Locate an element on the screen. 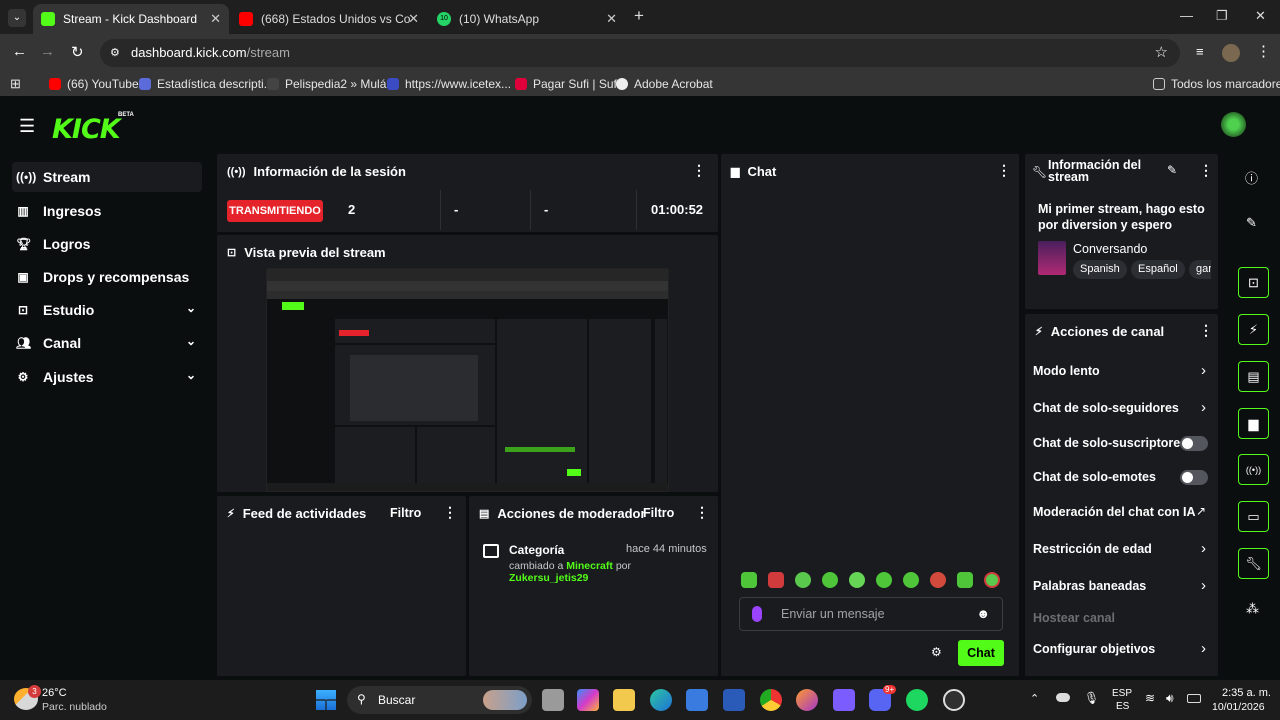 This screenshot has width=1280, height=720. close-window-button: ✕ is located at coordinates (1260, 16).